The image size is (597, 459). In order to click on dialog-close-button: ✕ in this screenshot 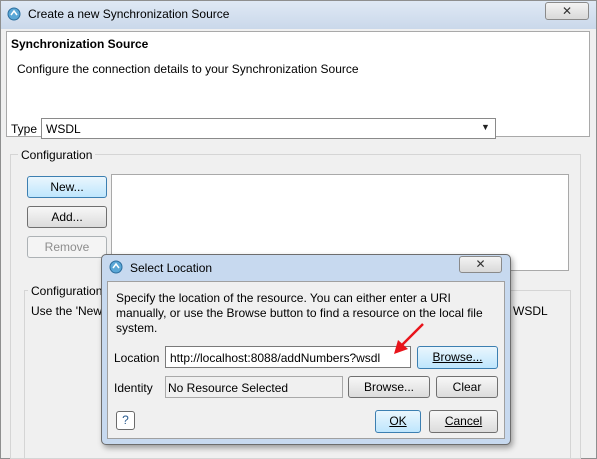, I will do `click(480, 264)`.